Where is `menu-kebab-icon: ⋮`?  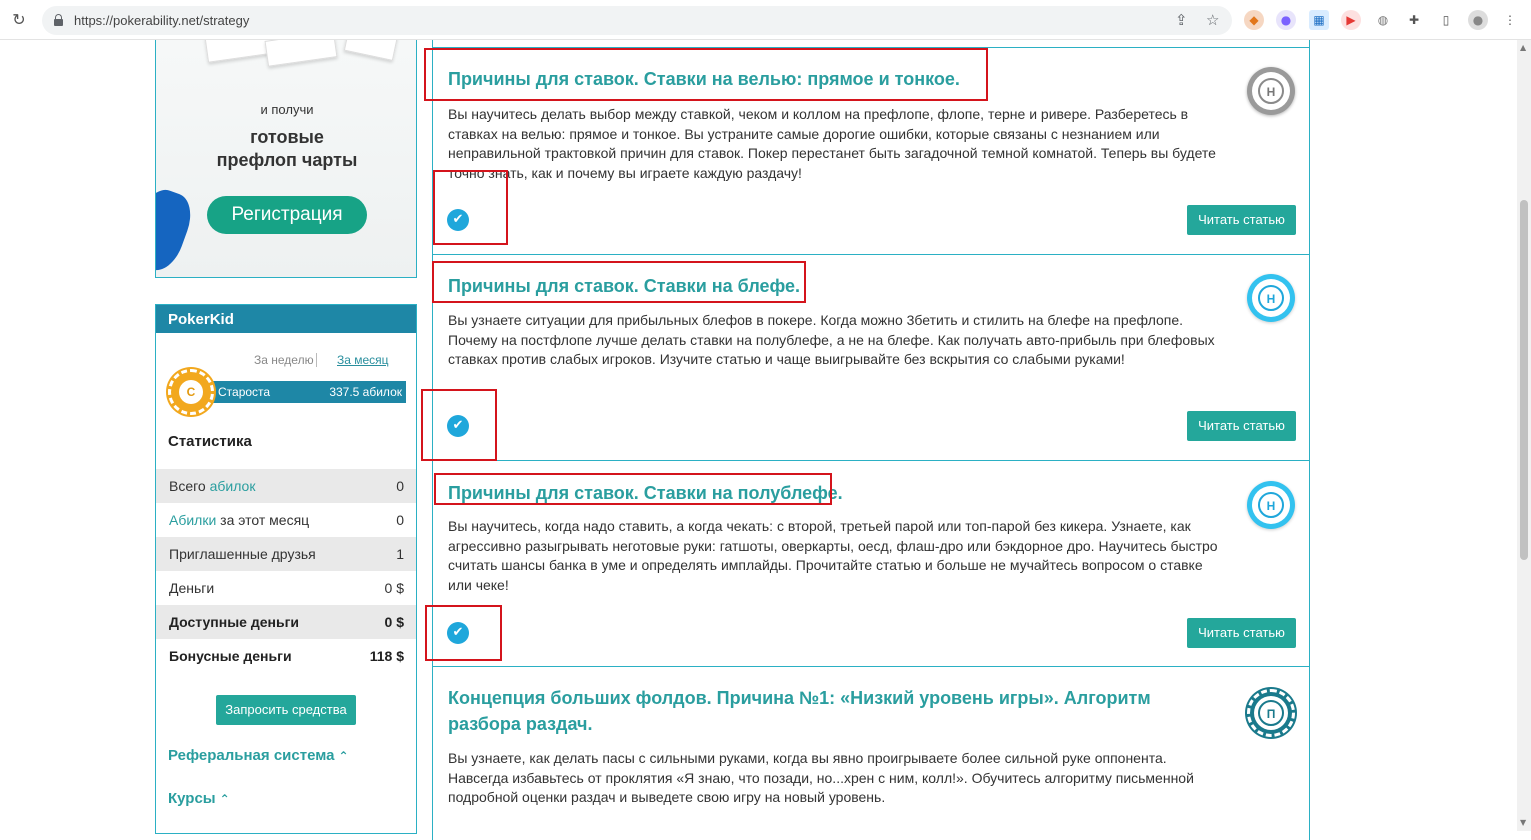
menu-kebab-icon: ⋮ is located at coordinates (1510, 20).